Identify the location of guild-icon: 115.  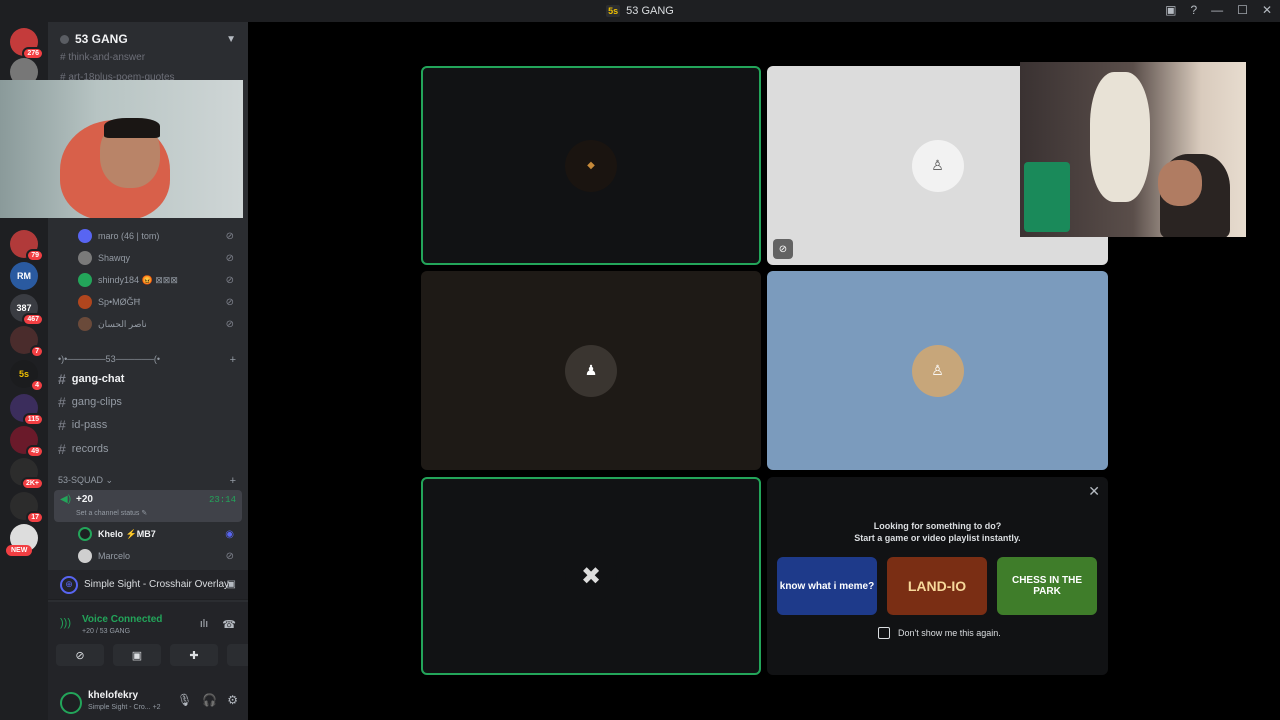
(27, 410).